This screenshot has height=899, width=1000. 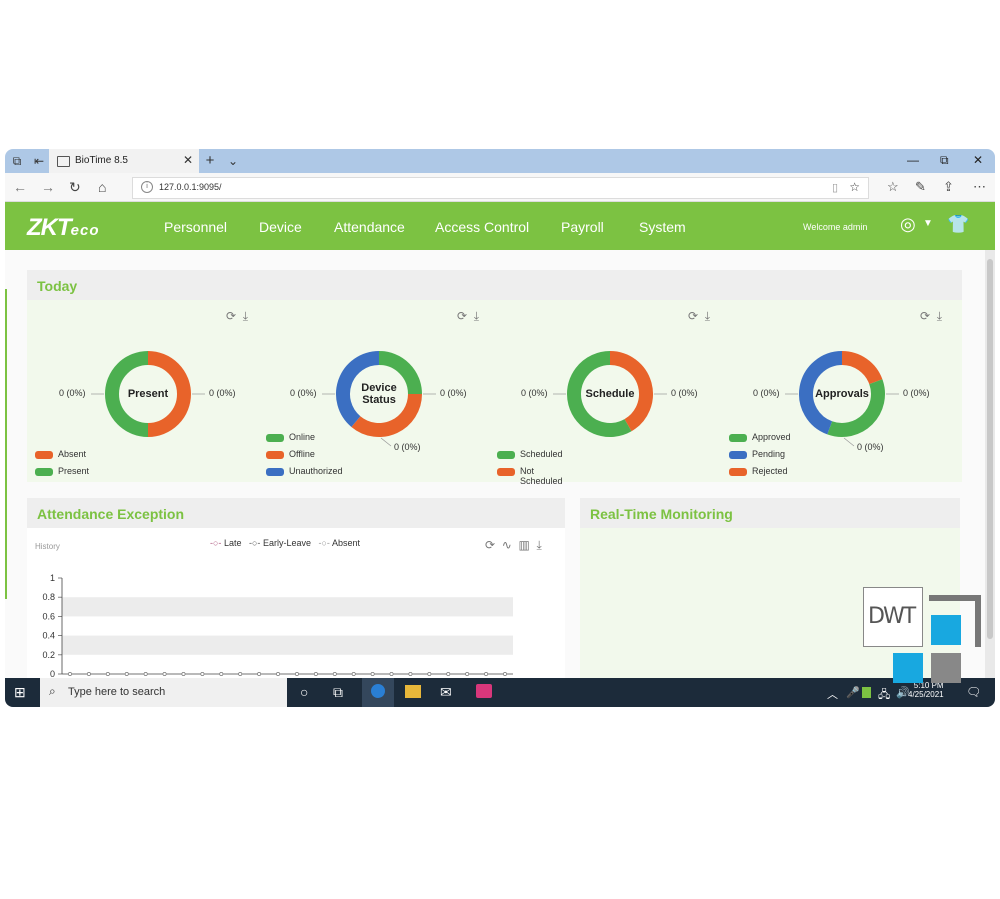 What do you see at coordinates (102, 187) in the screenshot?
I see `home-icon: ⌂` at bounding box center [102, 187].